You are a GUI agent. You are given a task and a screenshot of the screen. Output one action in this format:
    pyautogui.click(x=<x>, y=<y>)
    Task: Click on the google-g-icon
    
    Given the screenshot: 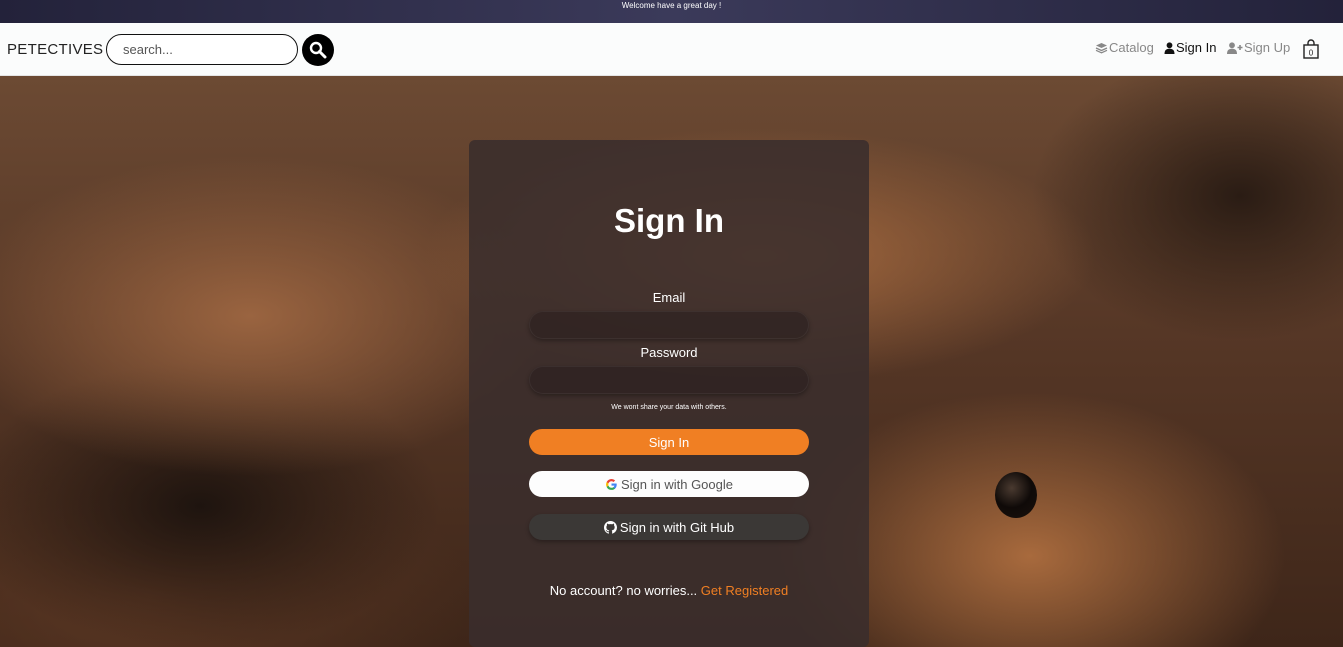 What is the action you would take?
    pyautogui.click(x=611, y=484)
    